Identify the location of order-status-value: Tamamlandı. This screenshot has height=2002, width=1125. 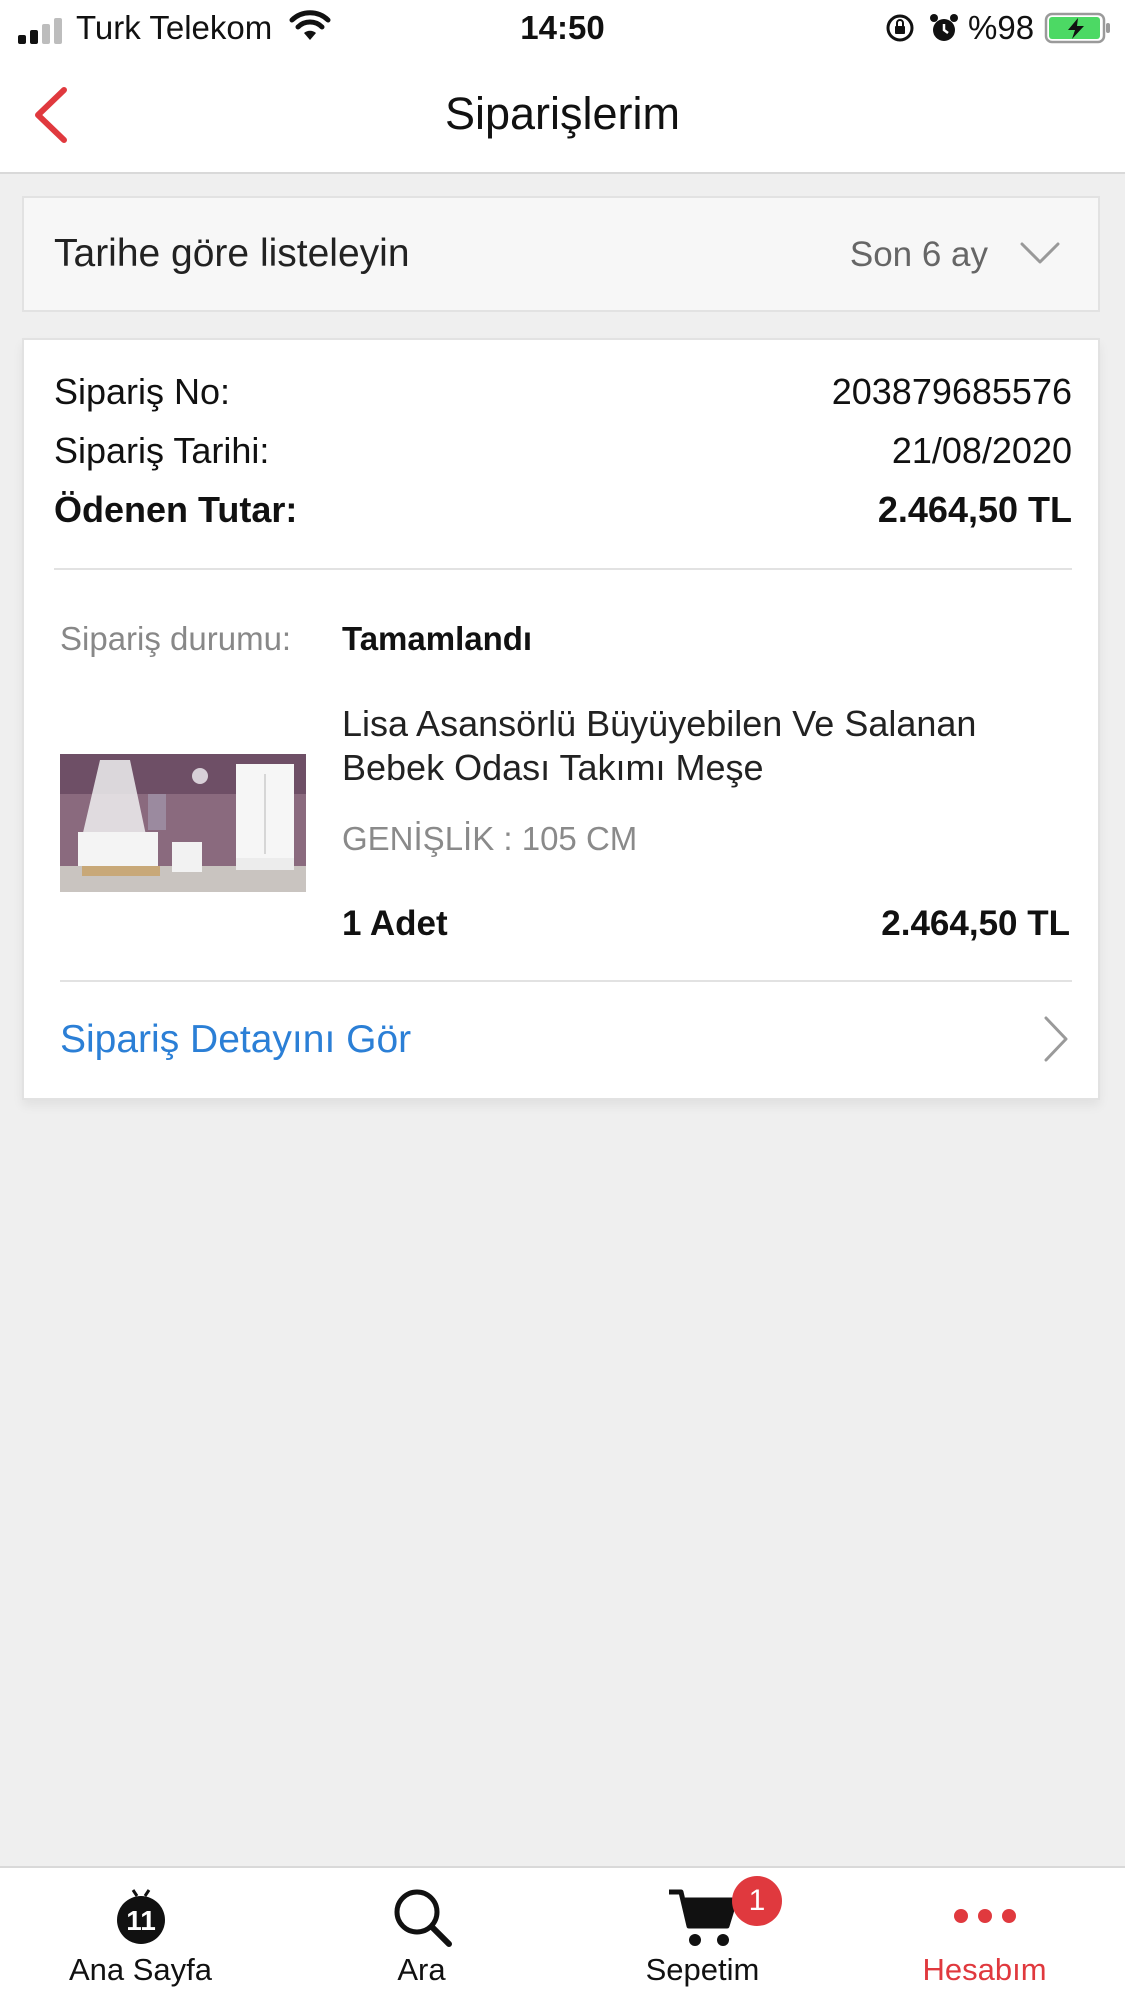
(437, 638).